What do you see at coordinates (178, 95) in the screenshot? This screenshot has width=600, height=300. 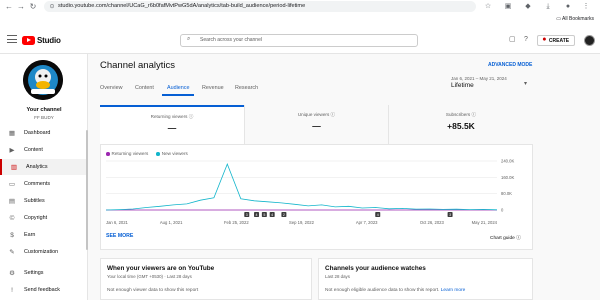 I see `active-tab-indicator` at bounding box center [178, 95].